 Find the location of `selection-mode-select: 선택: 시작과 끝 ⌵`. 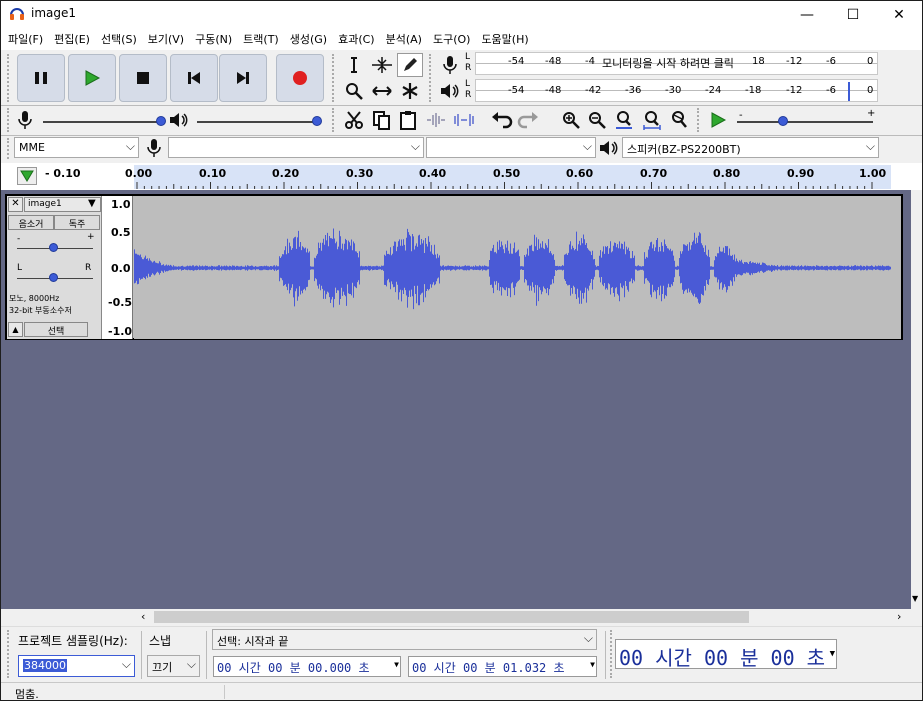

selection-mode-select: 선택: 시작과 끝 ⌵ is located at coordinates (404, 639).